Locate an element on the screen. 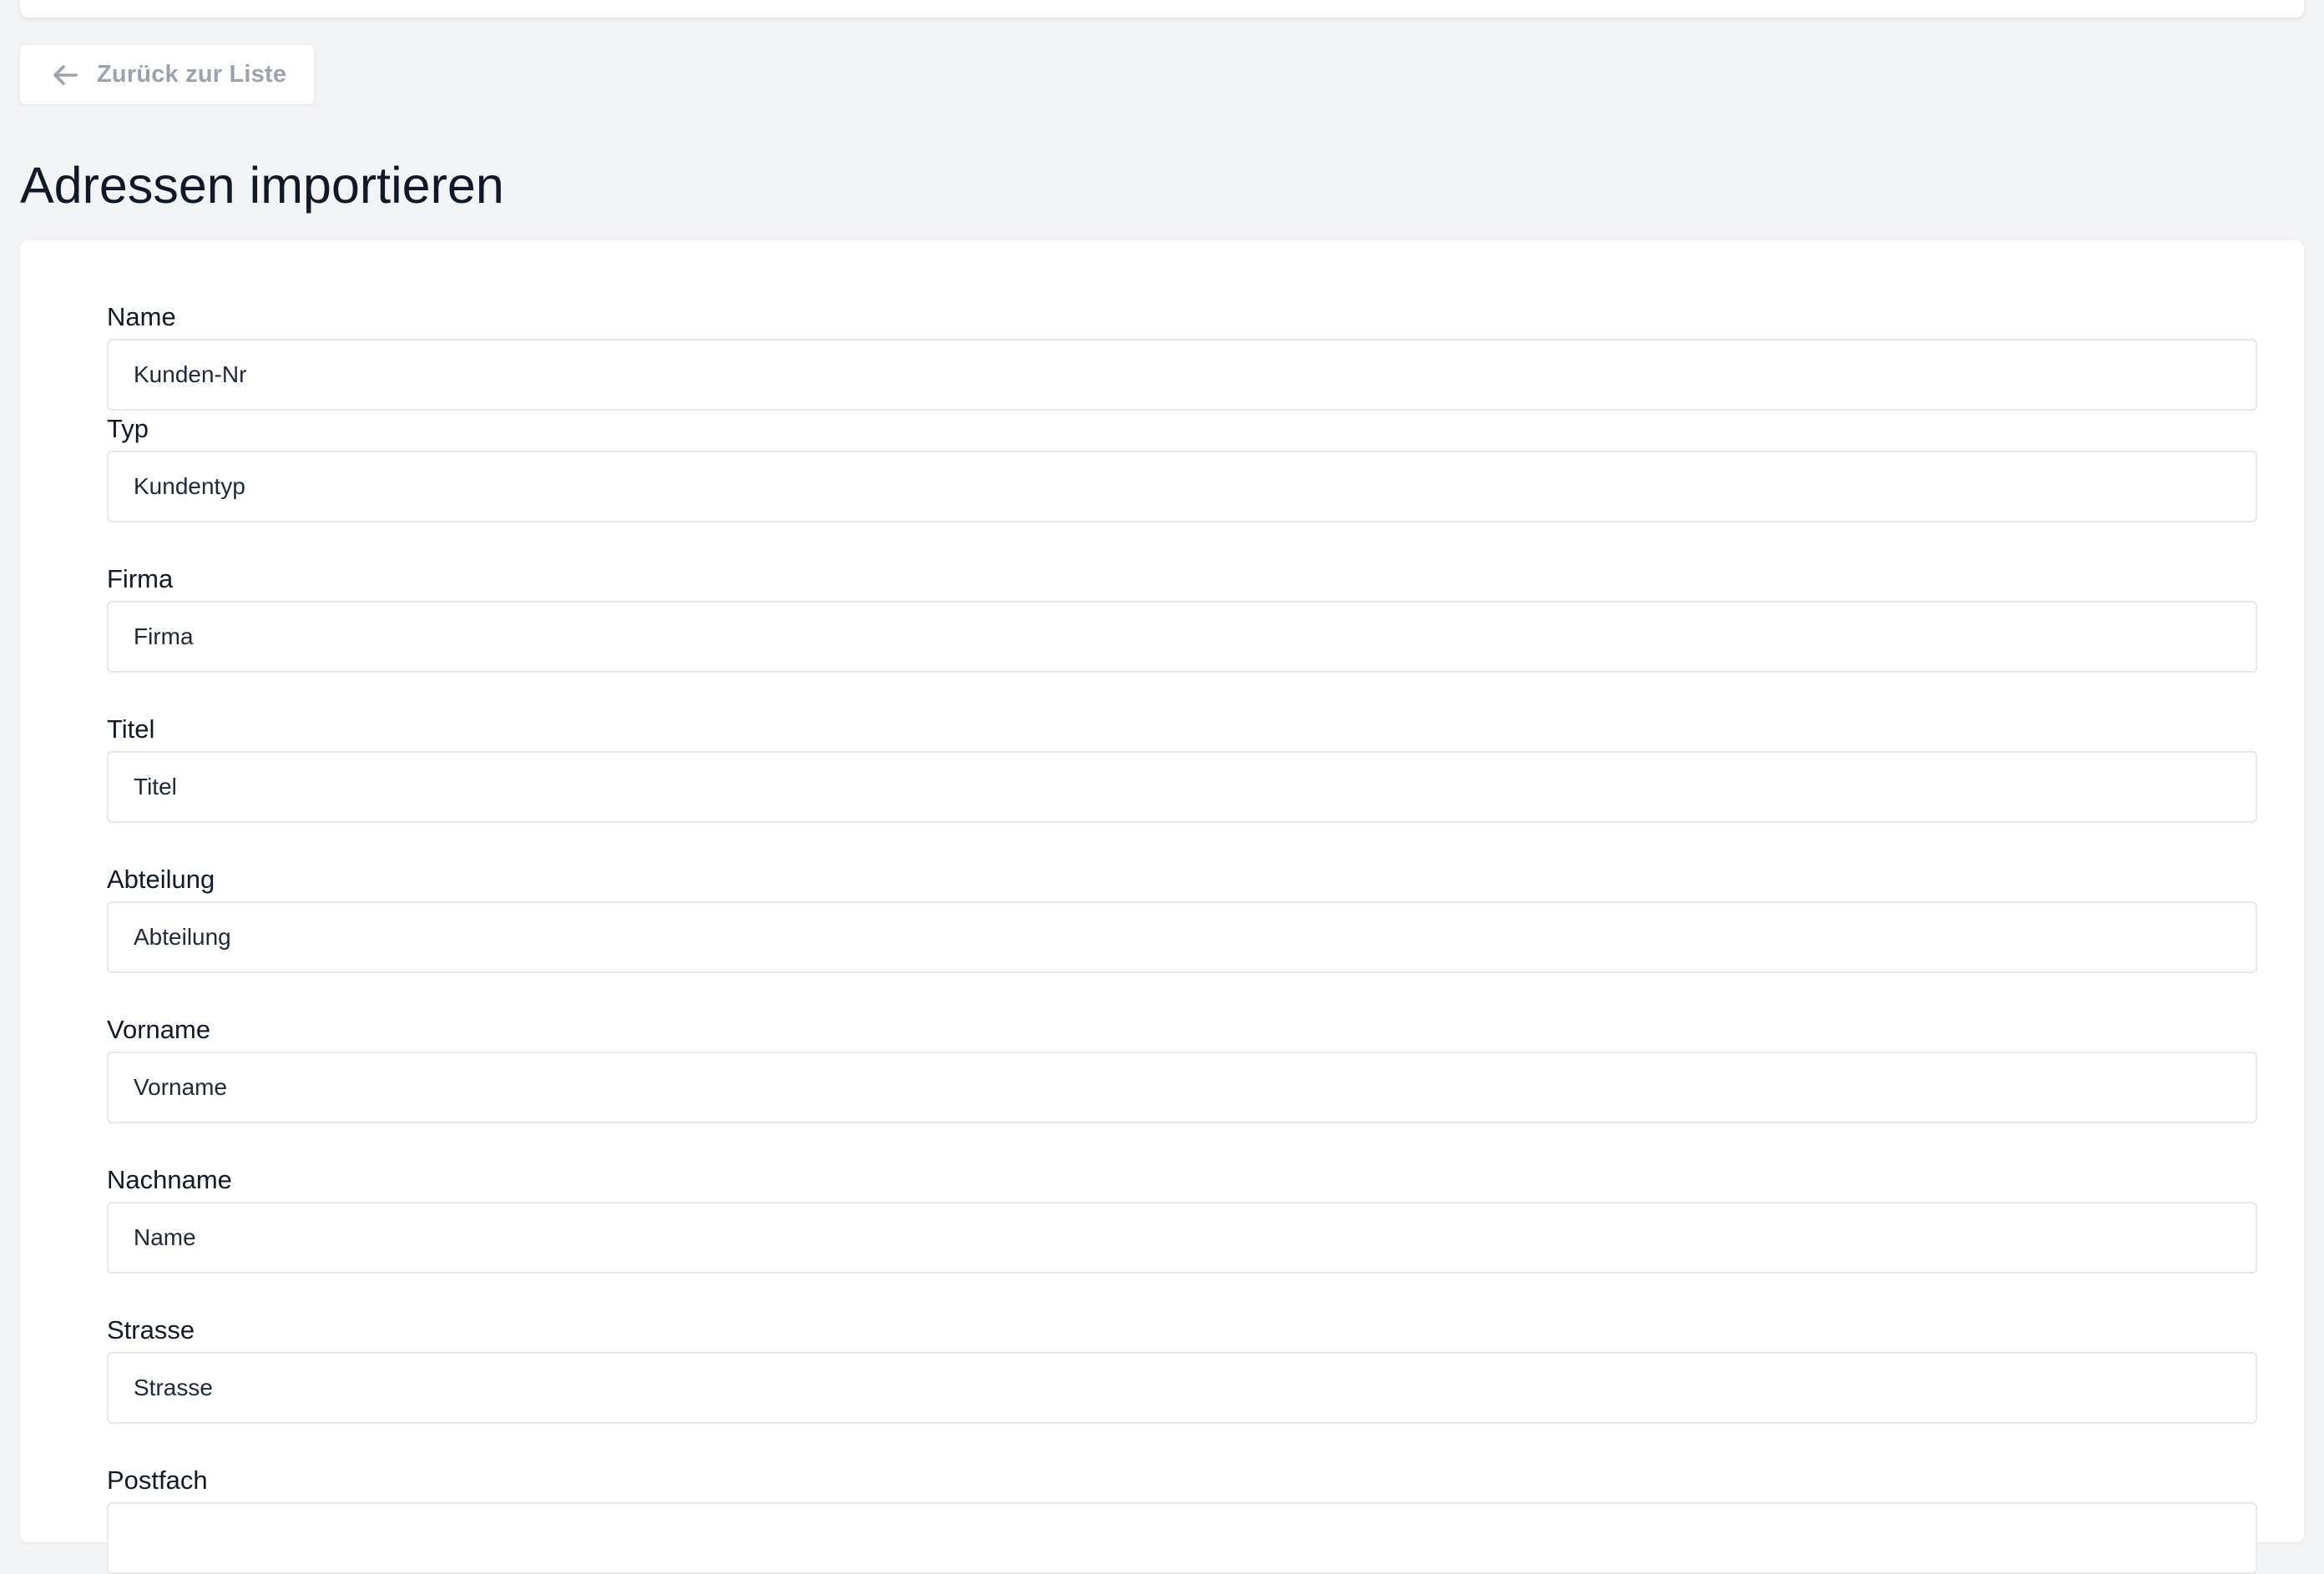 This screenshot has height=1574, width=2324. field-label-nachname: Nachname is located at coordinates (169, 1180).